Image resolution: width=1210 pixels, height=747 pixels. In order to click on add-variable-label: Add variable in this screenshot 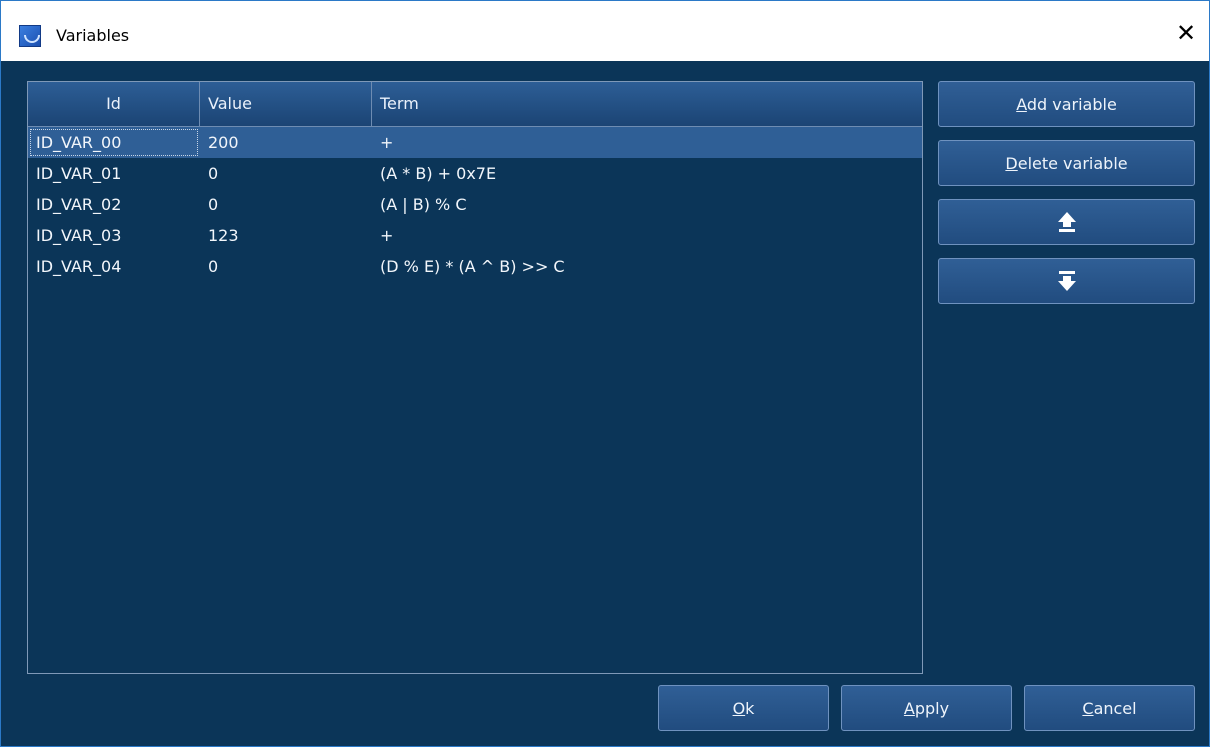, I will do `click(1066, 104)`.